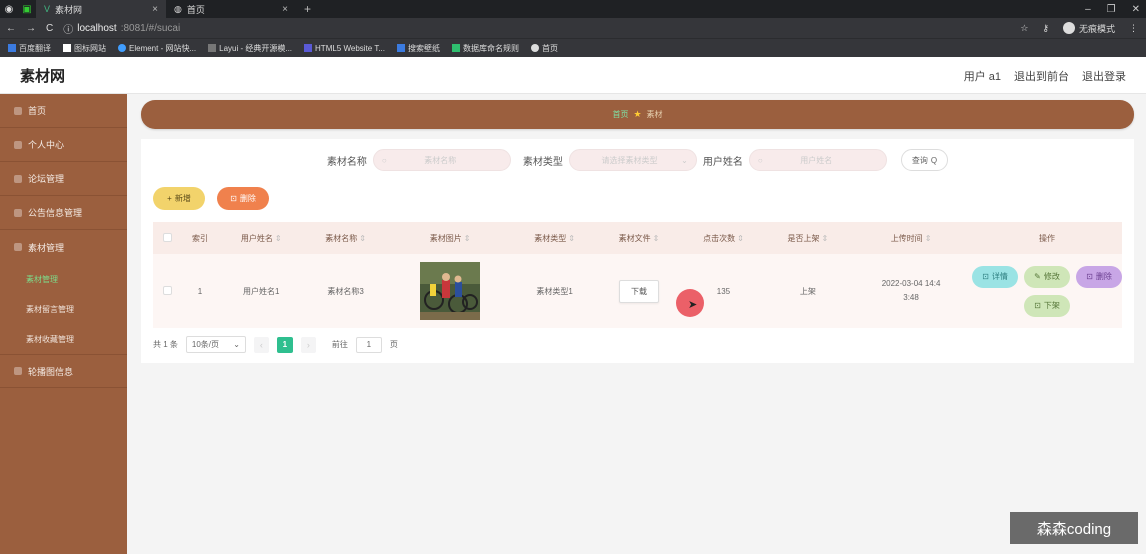 The image size is (1146, 554). Describe the element at coordinates (169, 198) in the screenshot. I see `plus-icon: +` at that location.